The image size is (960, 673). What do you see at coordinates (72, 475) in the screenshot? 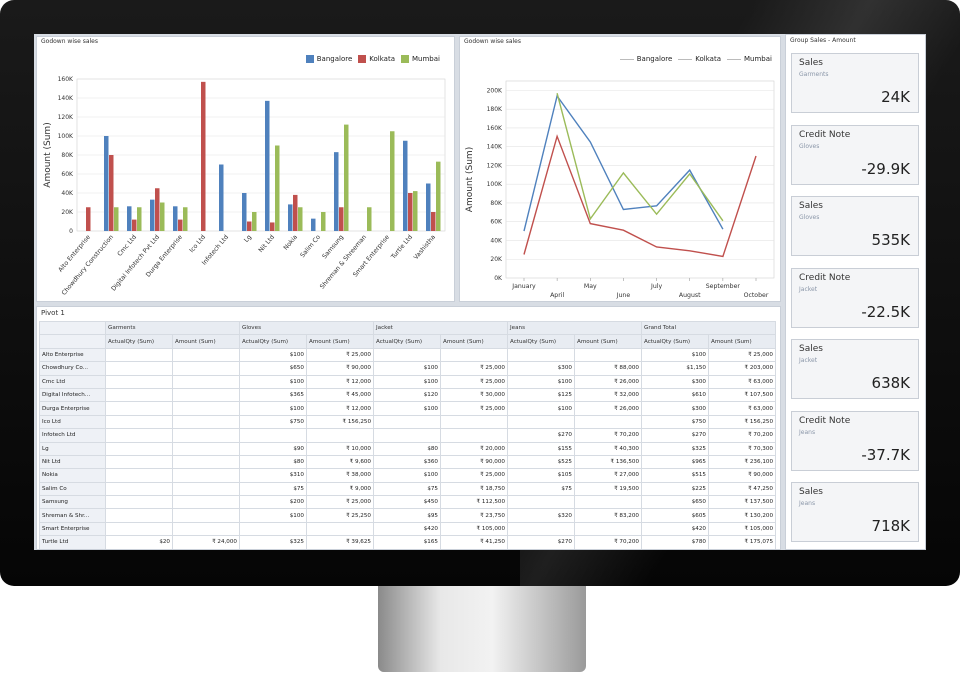
I see `pivot-row-header: Nokia` at bounding box center [72, 475].